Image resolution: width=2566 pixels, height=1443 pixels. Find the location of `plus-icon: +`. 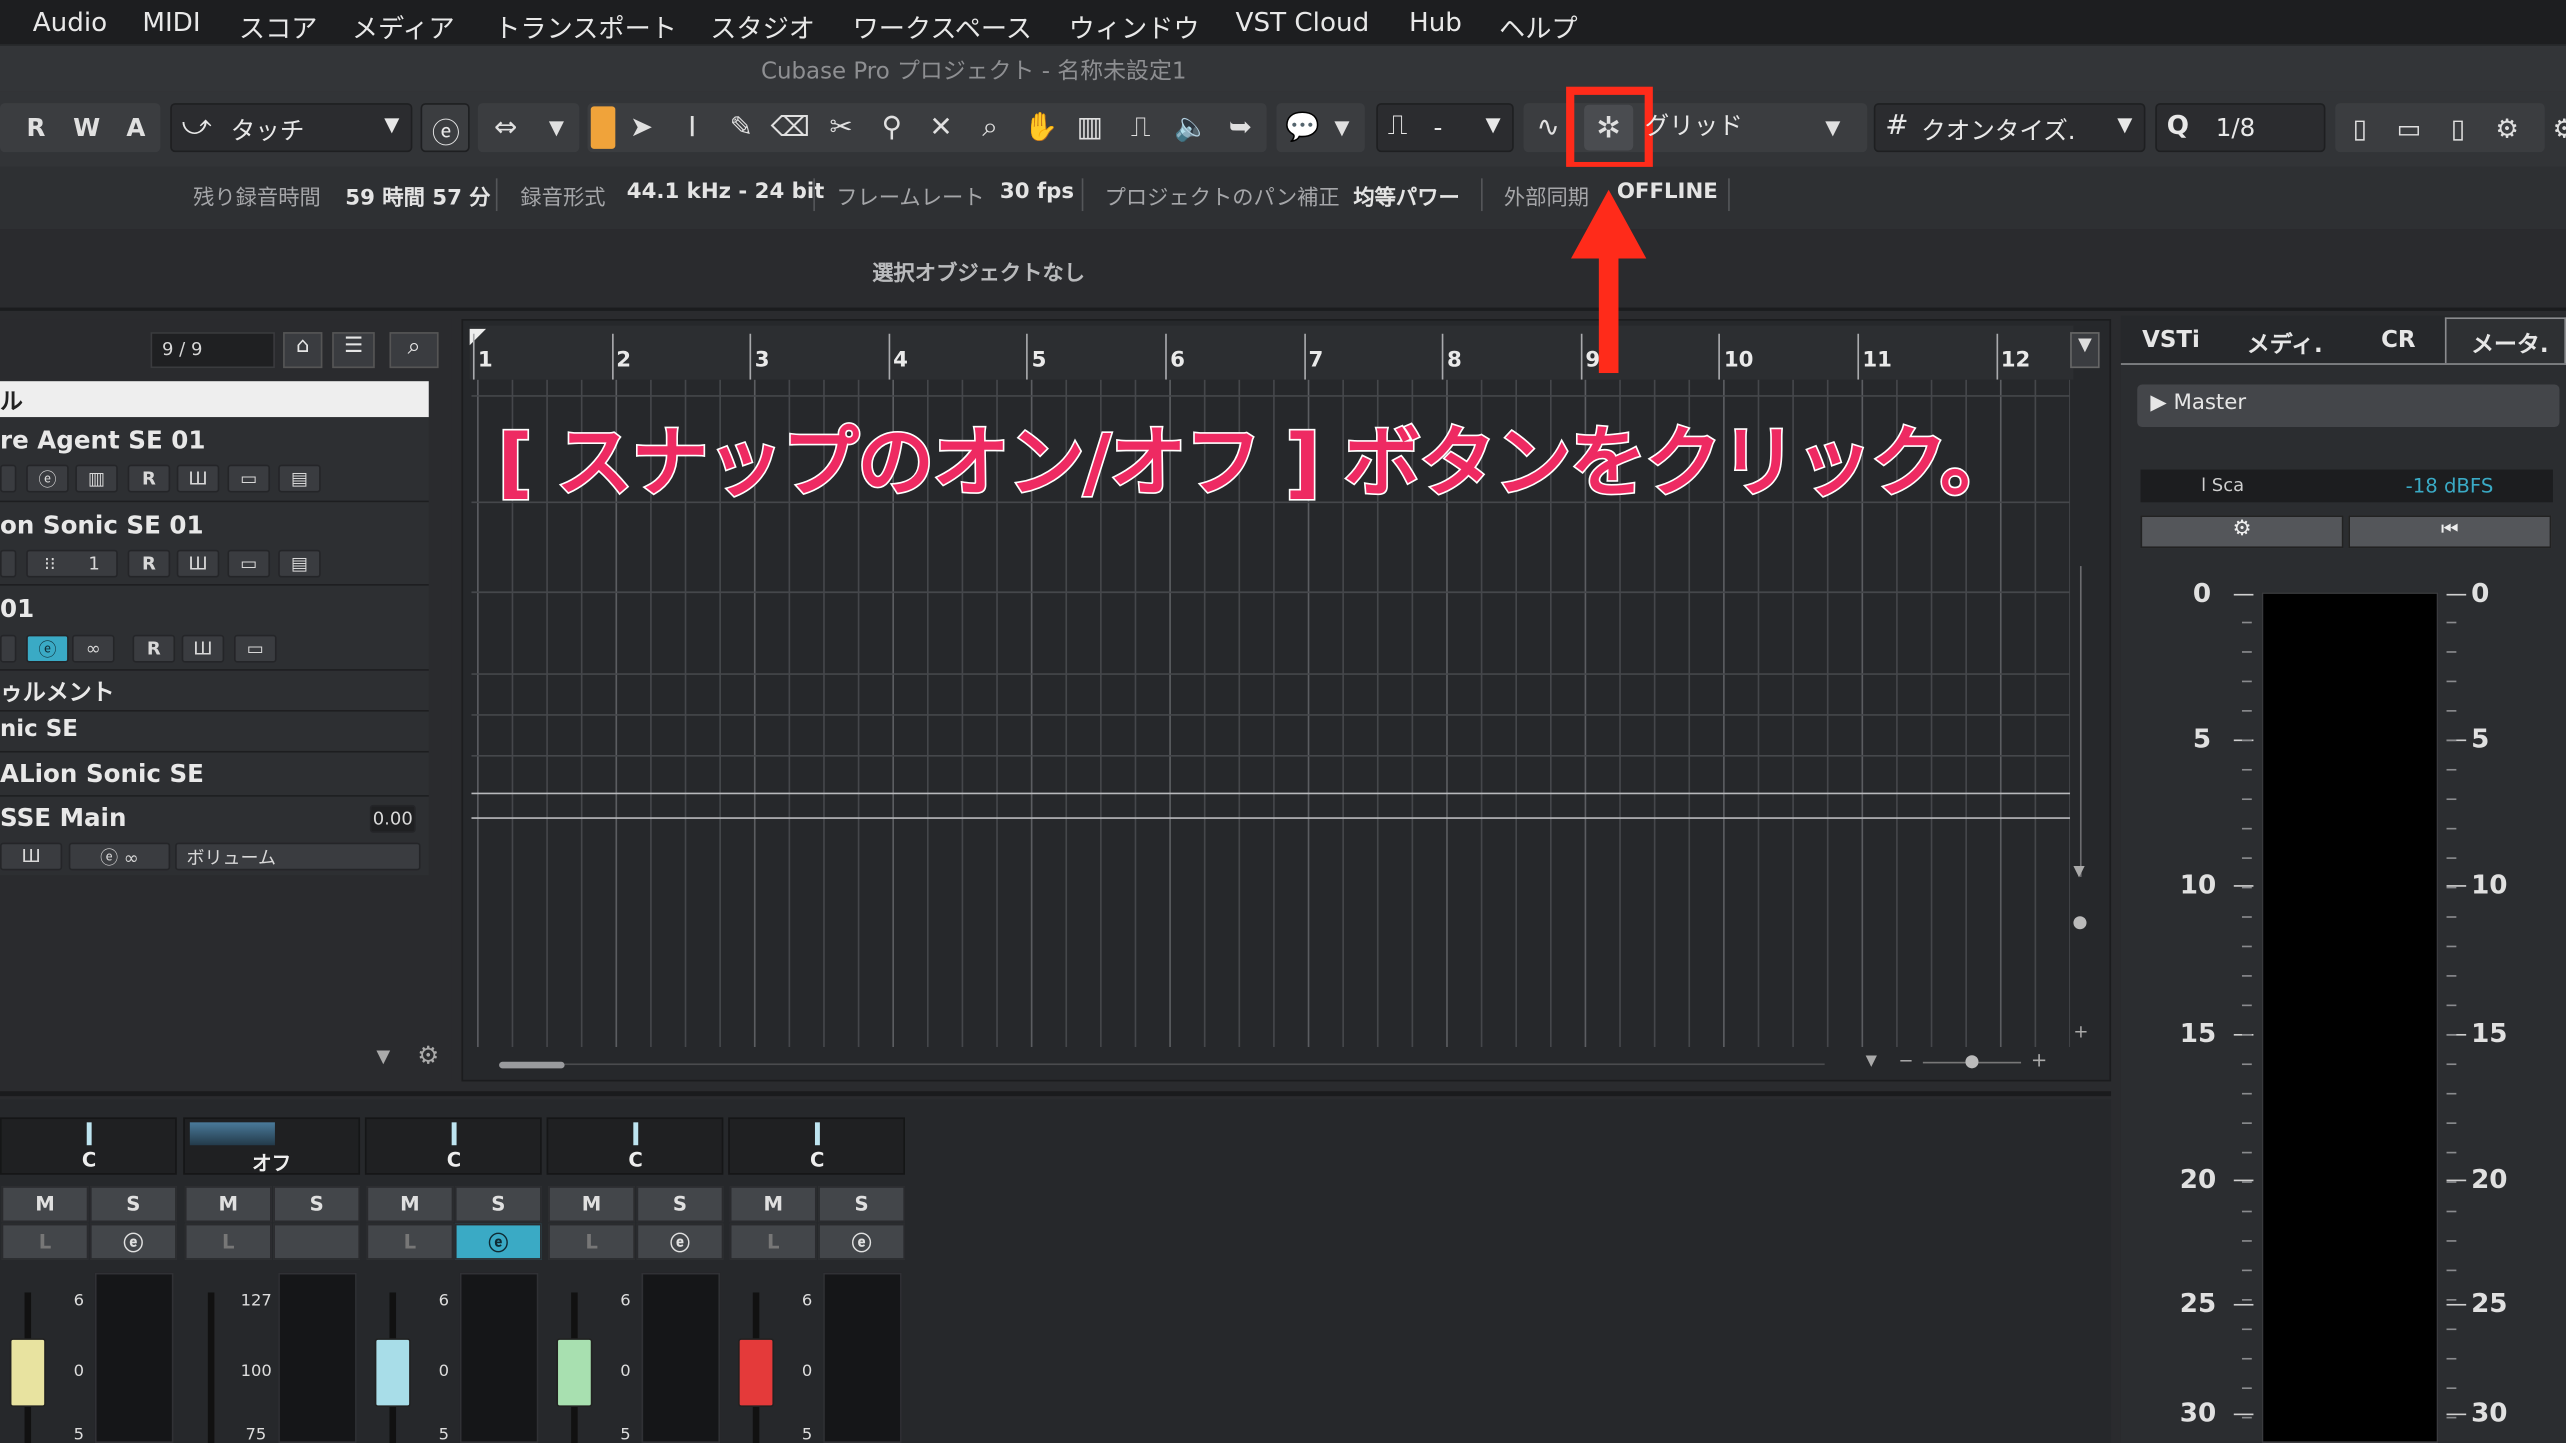

plus-icon: + is located at coordinates (2039, 1060).